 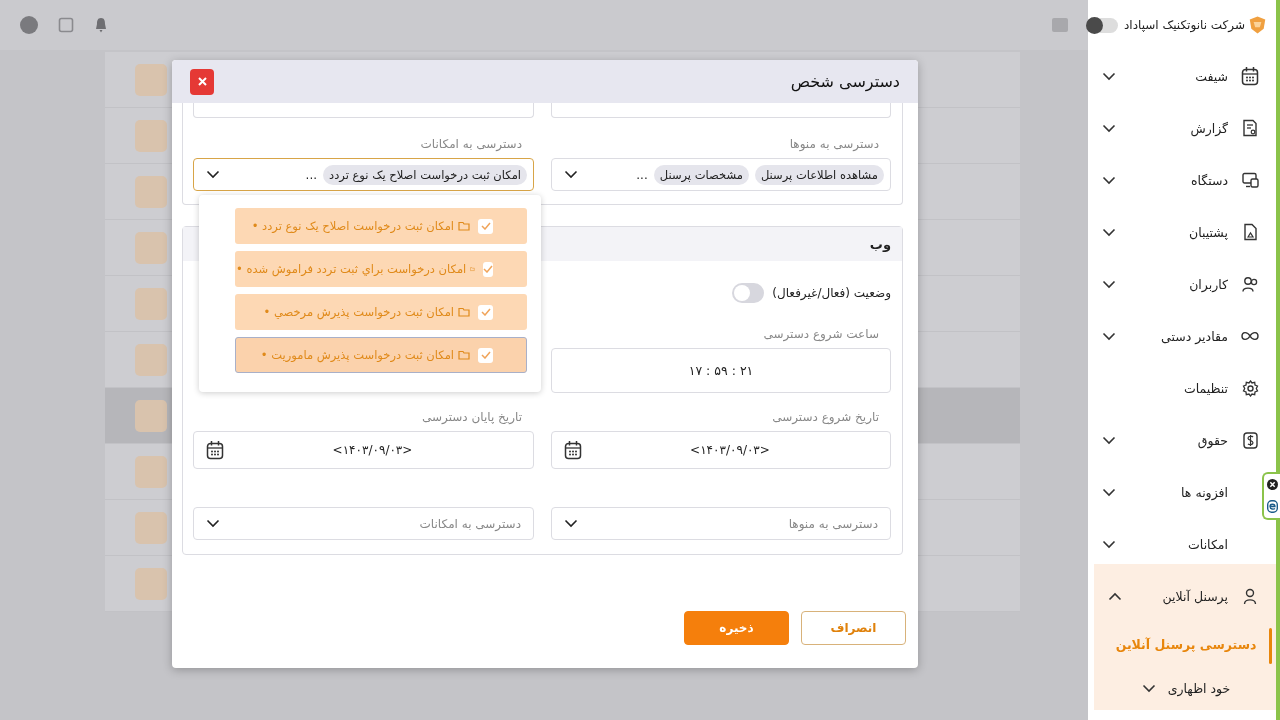 What do you see at coordinates (1182, 544) in the screenshot?
I see `sidebar-item: امکانات` at bounding box center [1182, 544].